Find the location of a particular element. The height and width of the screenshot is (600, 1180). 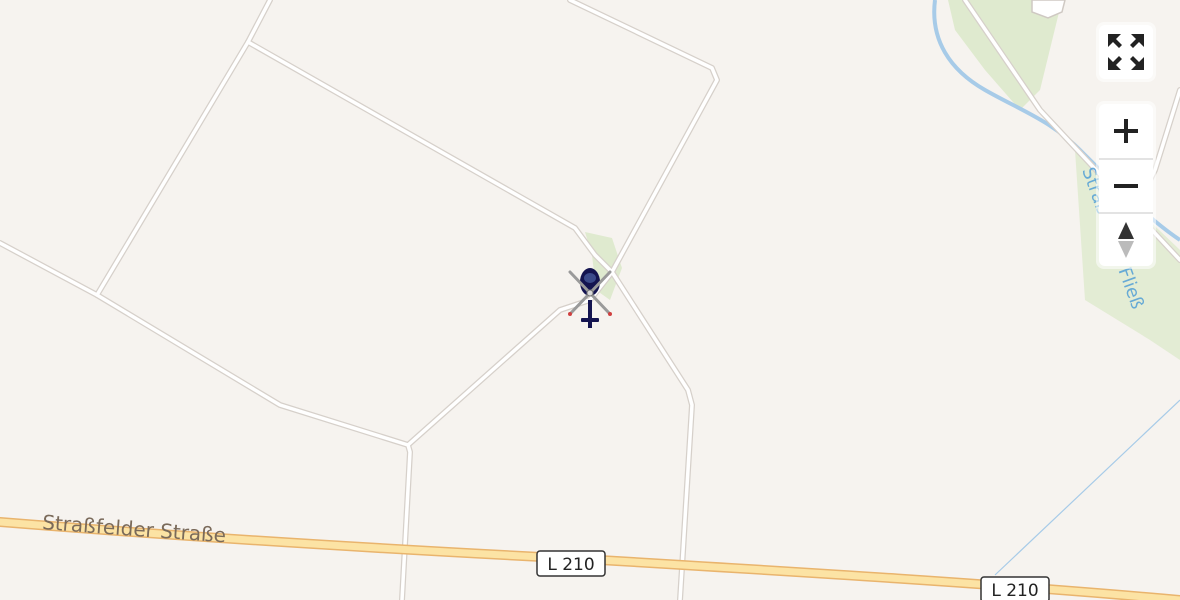

route-shield-2-text: L 210 is located at coordinates (1014, 590).